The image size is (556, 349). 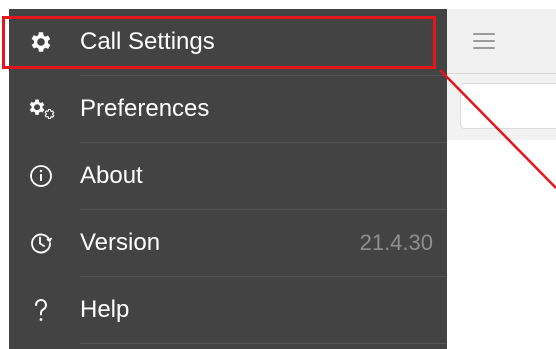 What do you see at coordinates (396, 242) in the screenshot?
I see `version-number: 21.4.30` at bounding box center [396, 242].